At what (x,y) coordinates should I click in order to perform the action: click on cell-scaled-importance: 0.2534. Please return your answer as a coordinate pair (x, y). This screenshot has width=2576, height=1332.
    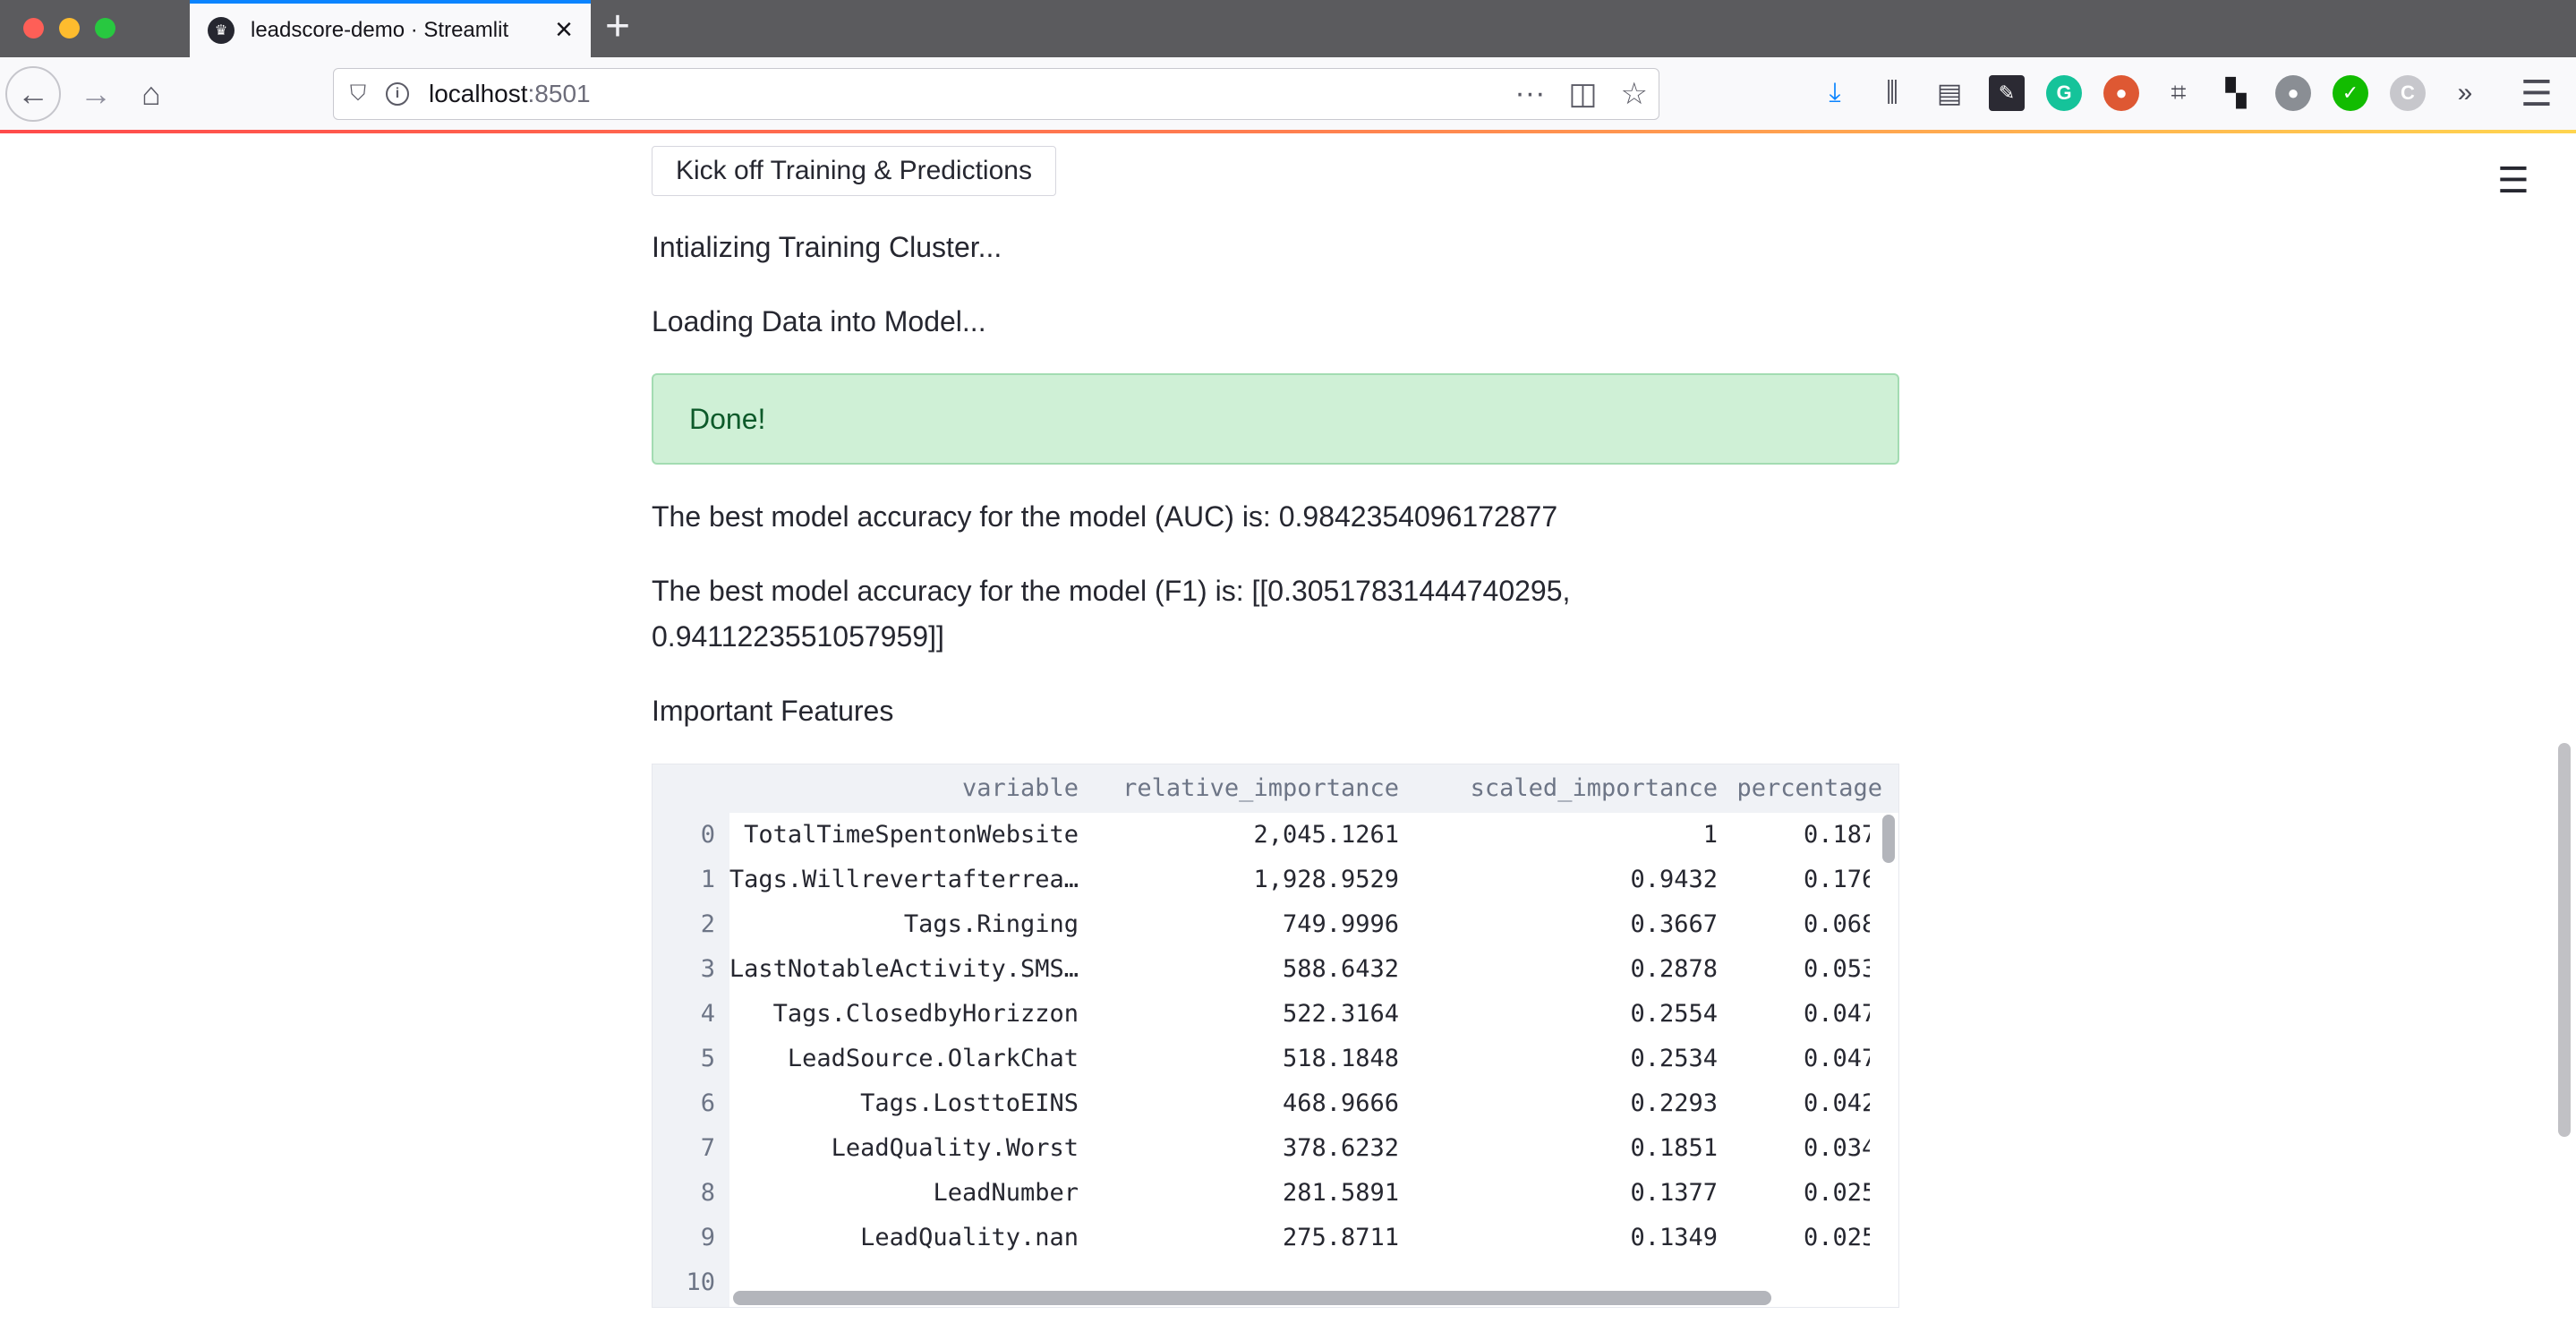
    Looking at the image, I should click on (1674, 1058).